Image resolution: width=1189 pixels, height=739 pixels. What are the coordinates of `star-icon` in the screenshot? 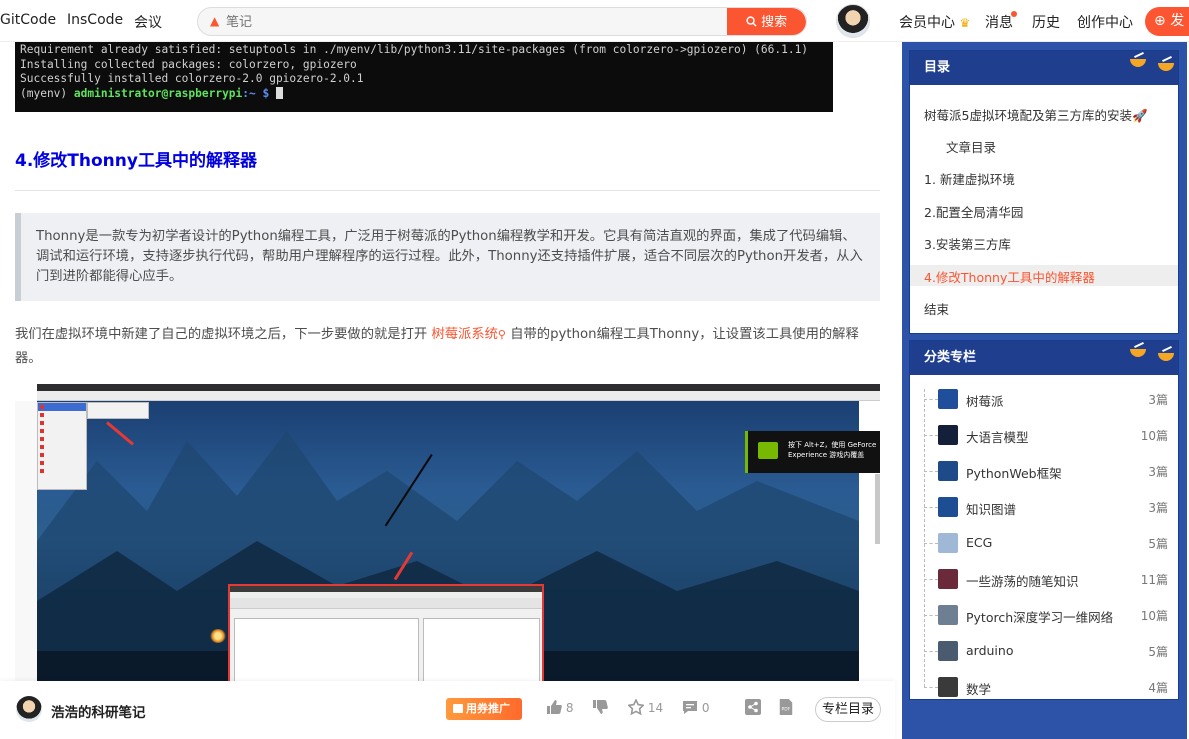 It's located at (636, 707).